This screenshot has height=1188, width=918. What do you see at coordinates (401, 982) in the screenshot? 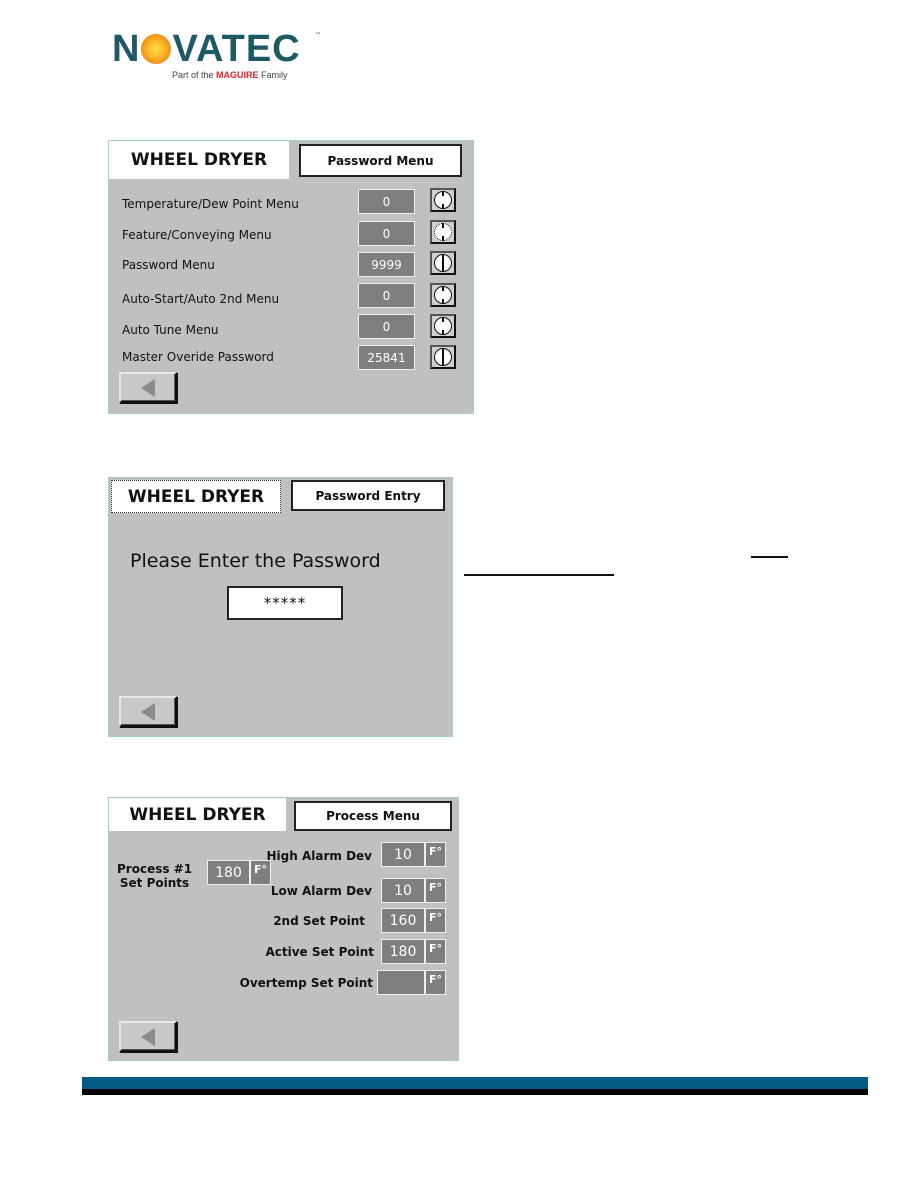
I see `overtemp-setpoint-field` at bounding box center [401, 982].